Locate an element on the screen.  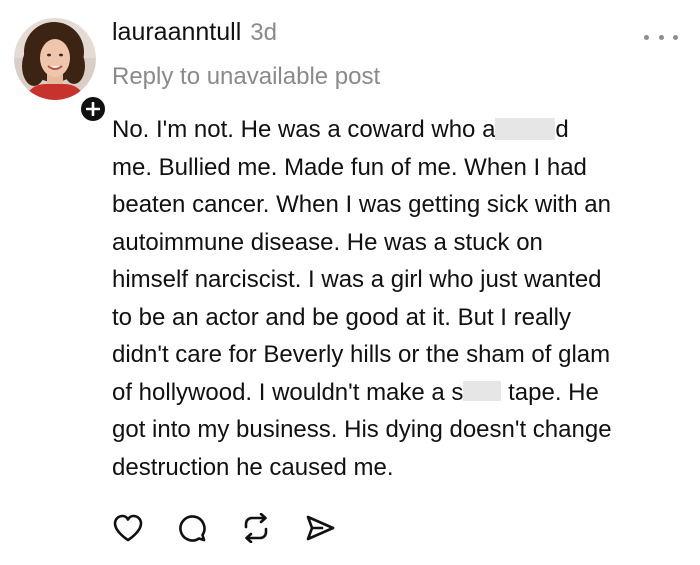
comment-icon is located at coordinates (192, 528).